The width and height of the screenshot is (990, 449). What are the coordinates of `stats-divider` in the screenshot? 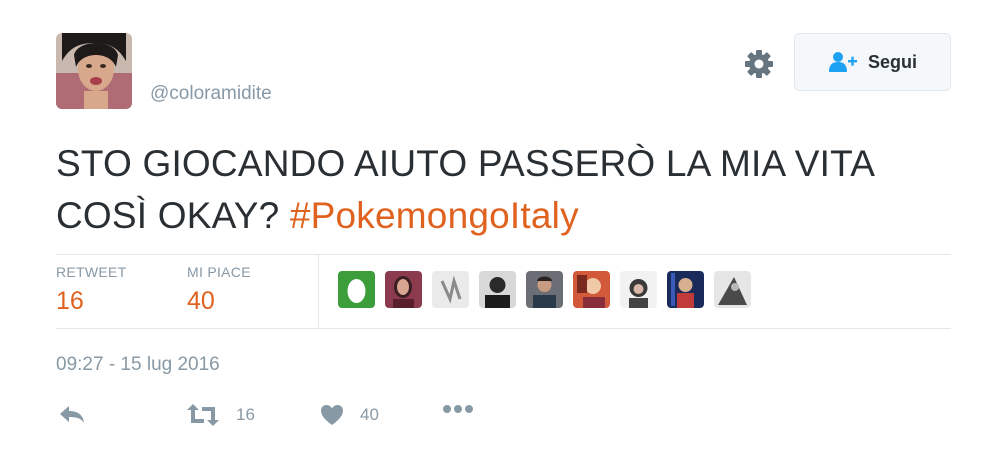 It's located at (318, 291).